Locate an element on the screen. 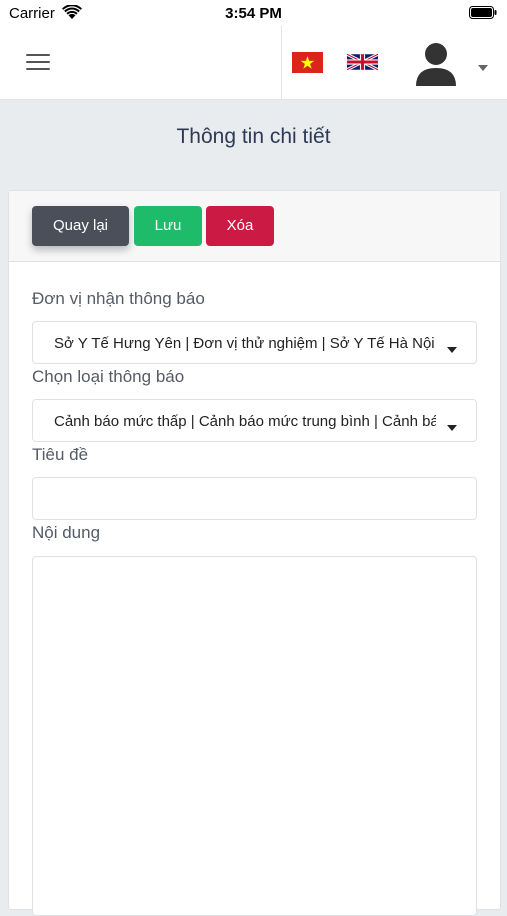 The image size is (507, 916). delete-button: Xóa is located at coordinates (240, 226).